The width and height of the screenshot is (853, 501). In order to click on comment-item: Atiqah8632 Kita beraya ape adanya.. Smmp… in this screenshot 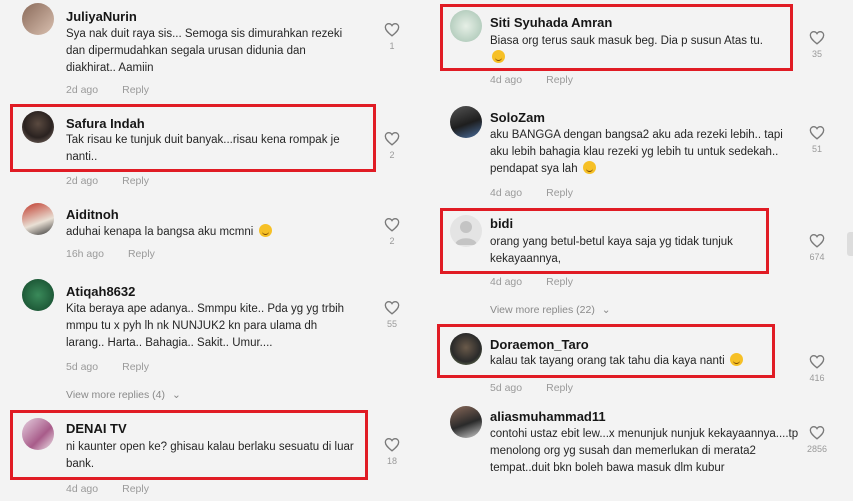, I will do `click(210, 342)`.